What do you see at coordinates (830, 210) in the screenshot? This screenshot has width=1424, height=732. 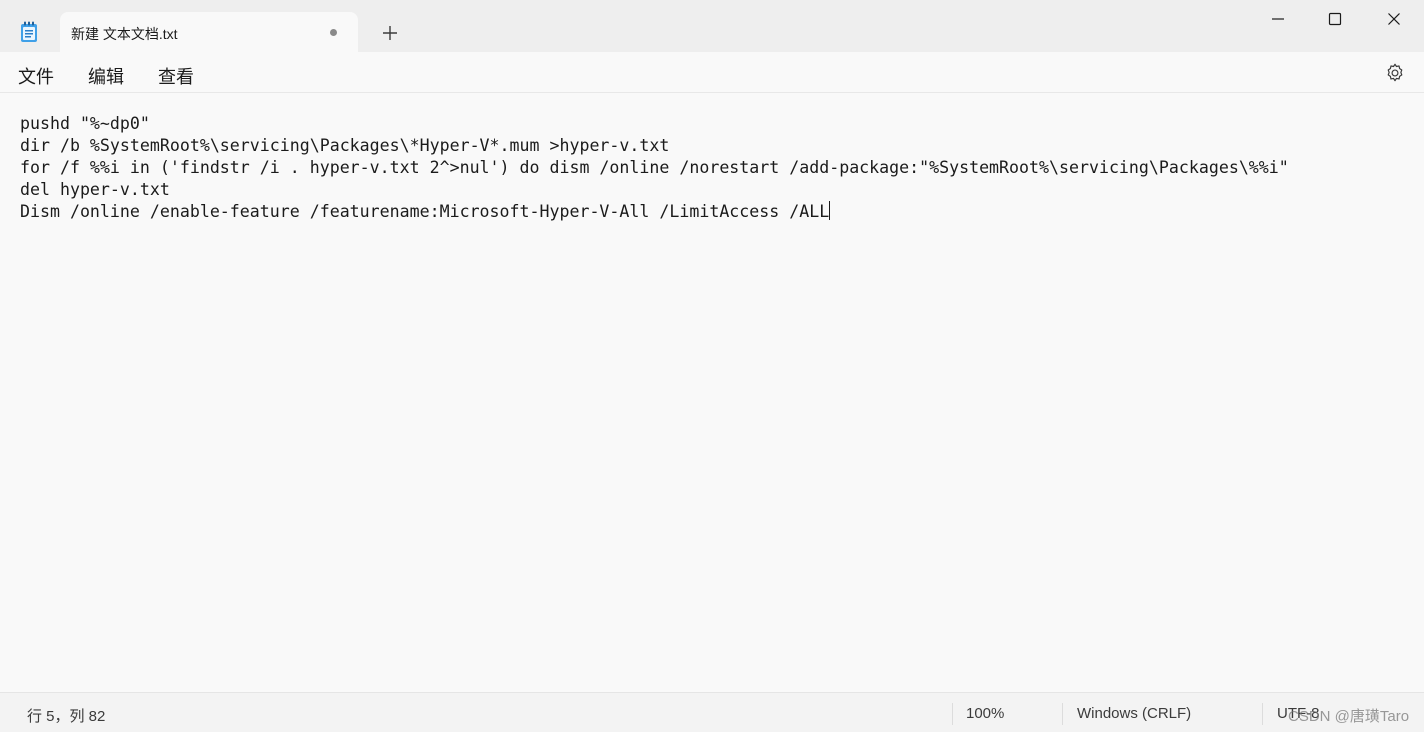 I see `text-caret` at bounding box center [830, 210].